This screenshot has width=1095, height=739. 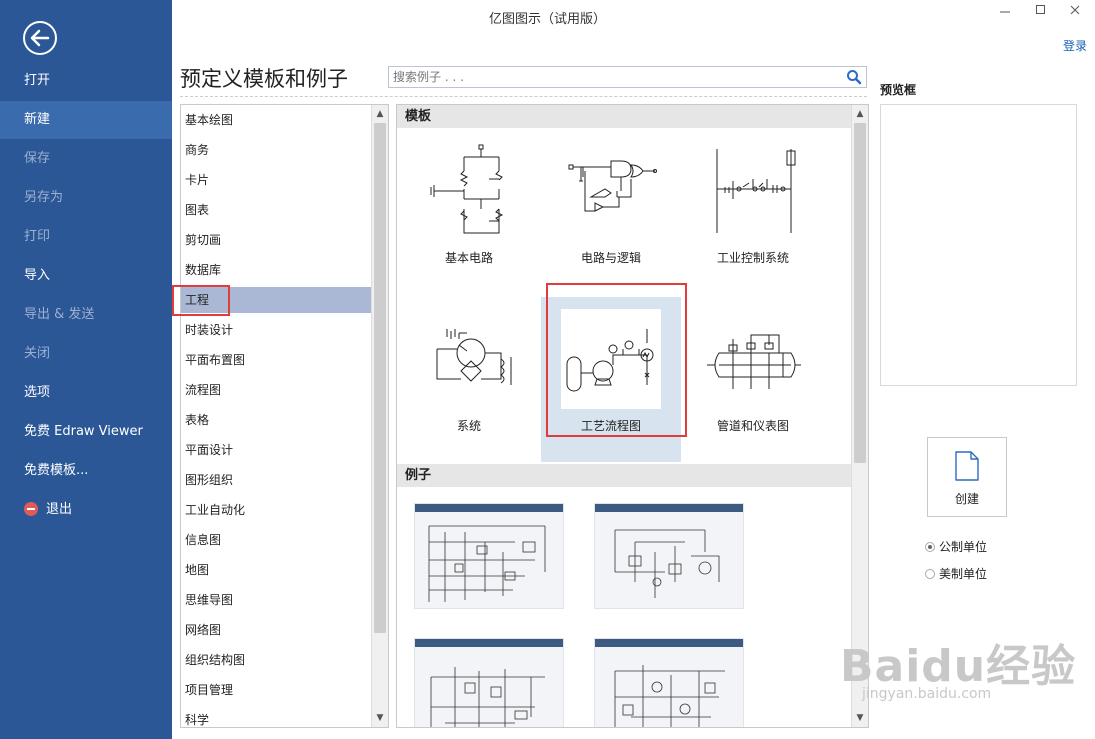 I want to click on category-item: 网络图, so click(x=276, y=630).